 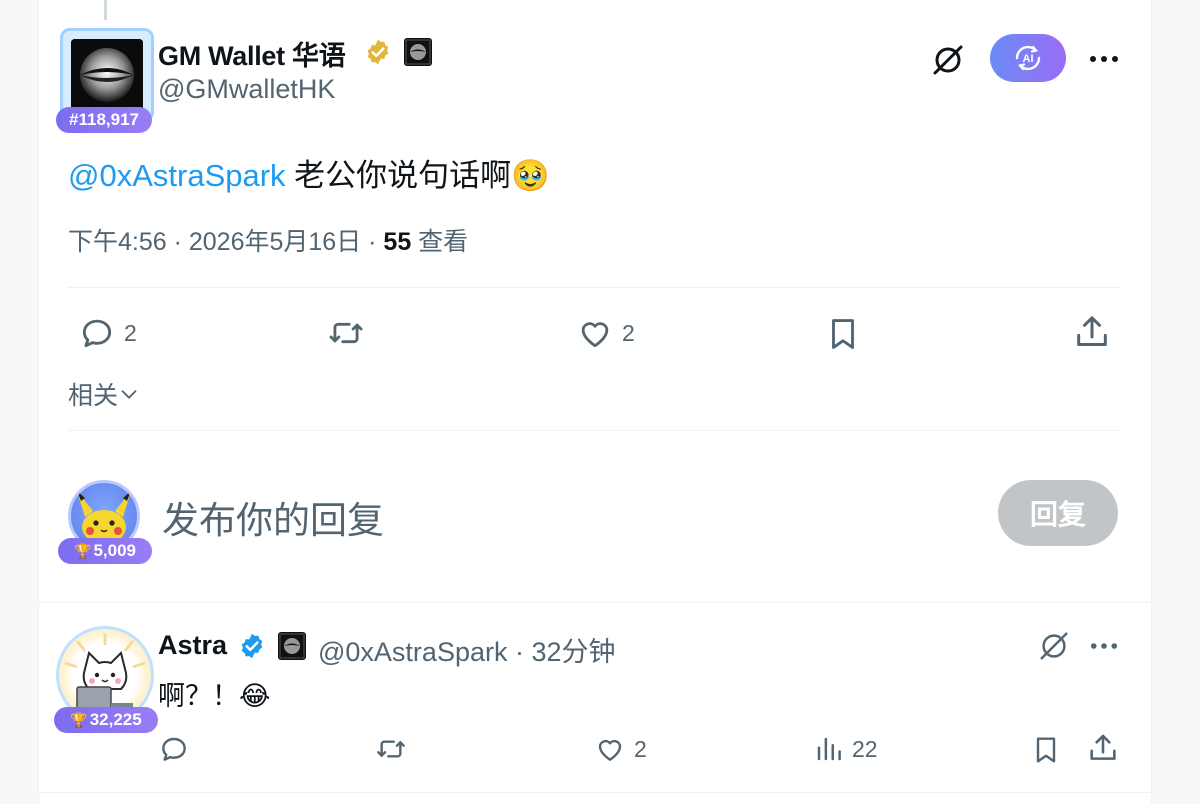 What do you see at coordinates (225, 242) in the screenshot?
I see `tweet-timestamp: 下午4:56 · 2026年5月16日 ·` at bounding box center [225, 242].